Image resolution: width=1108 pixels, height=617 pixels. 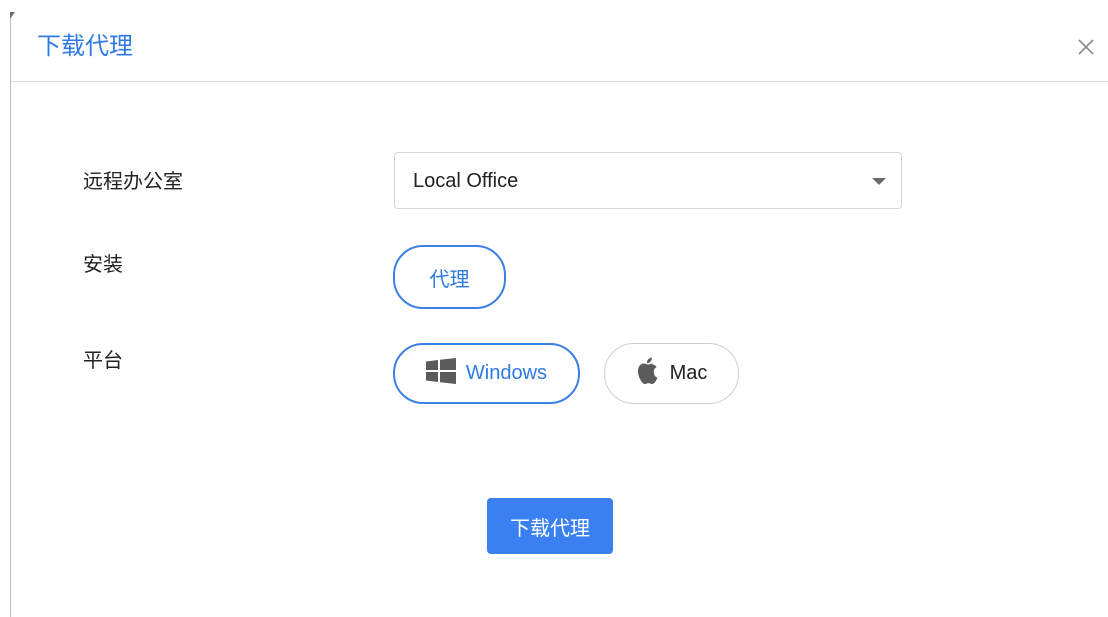 I want to click on platform-windows-option: Windows, so click(x=486, y=373).